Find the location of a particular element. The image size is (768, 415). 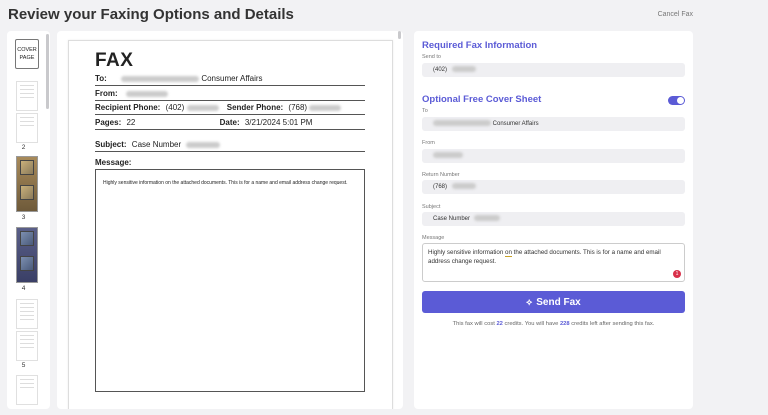

subject-field: Case Number is located at coordinates (553, 219).